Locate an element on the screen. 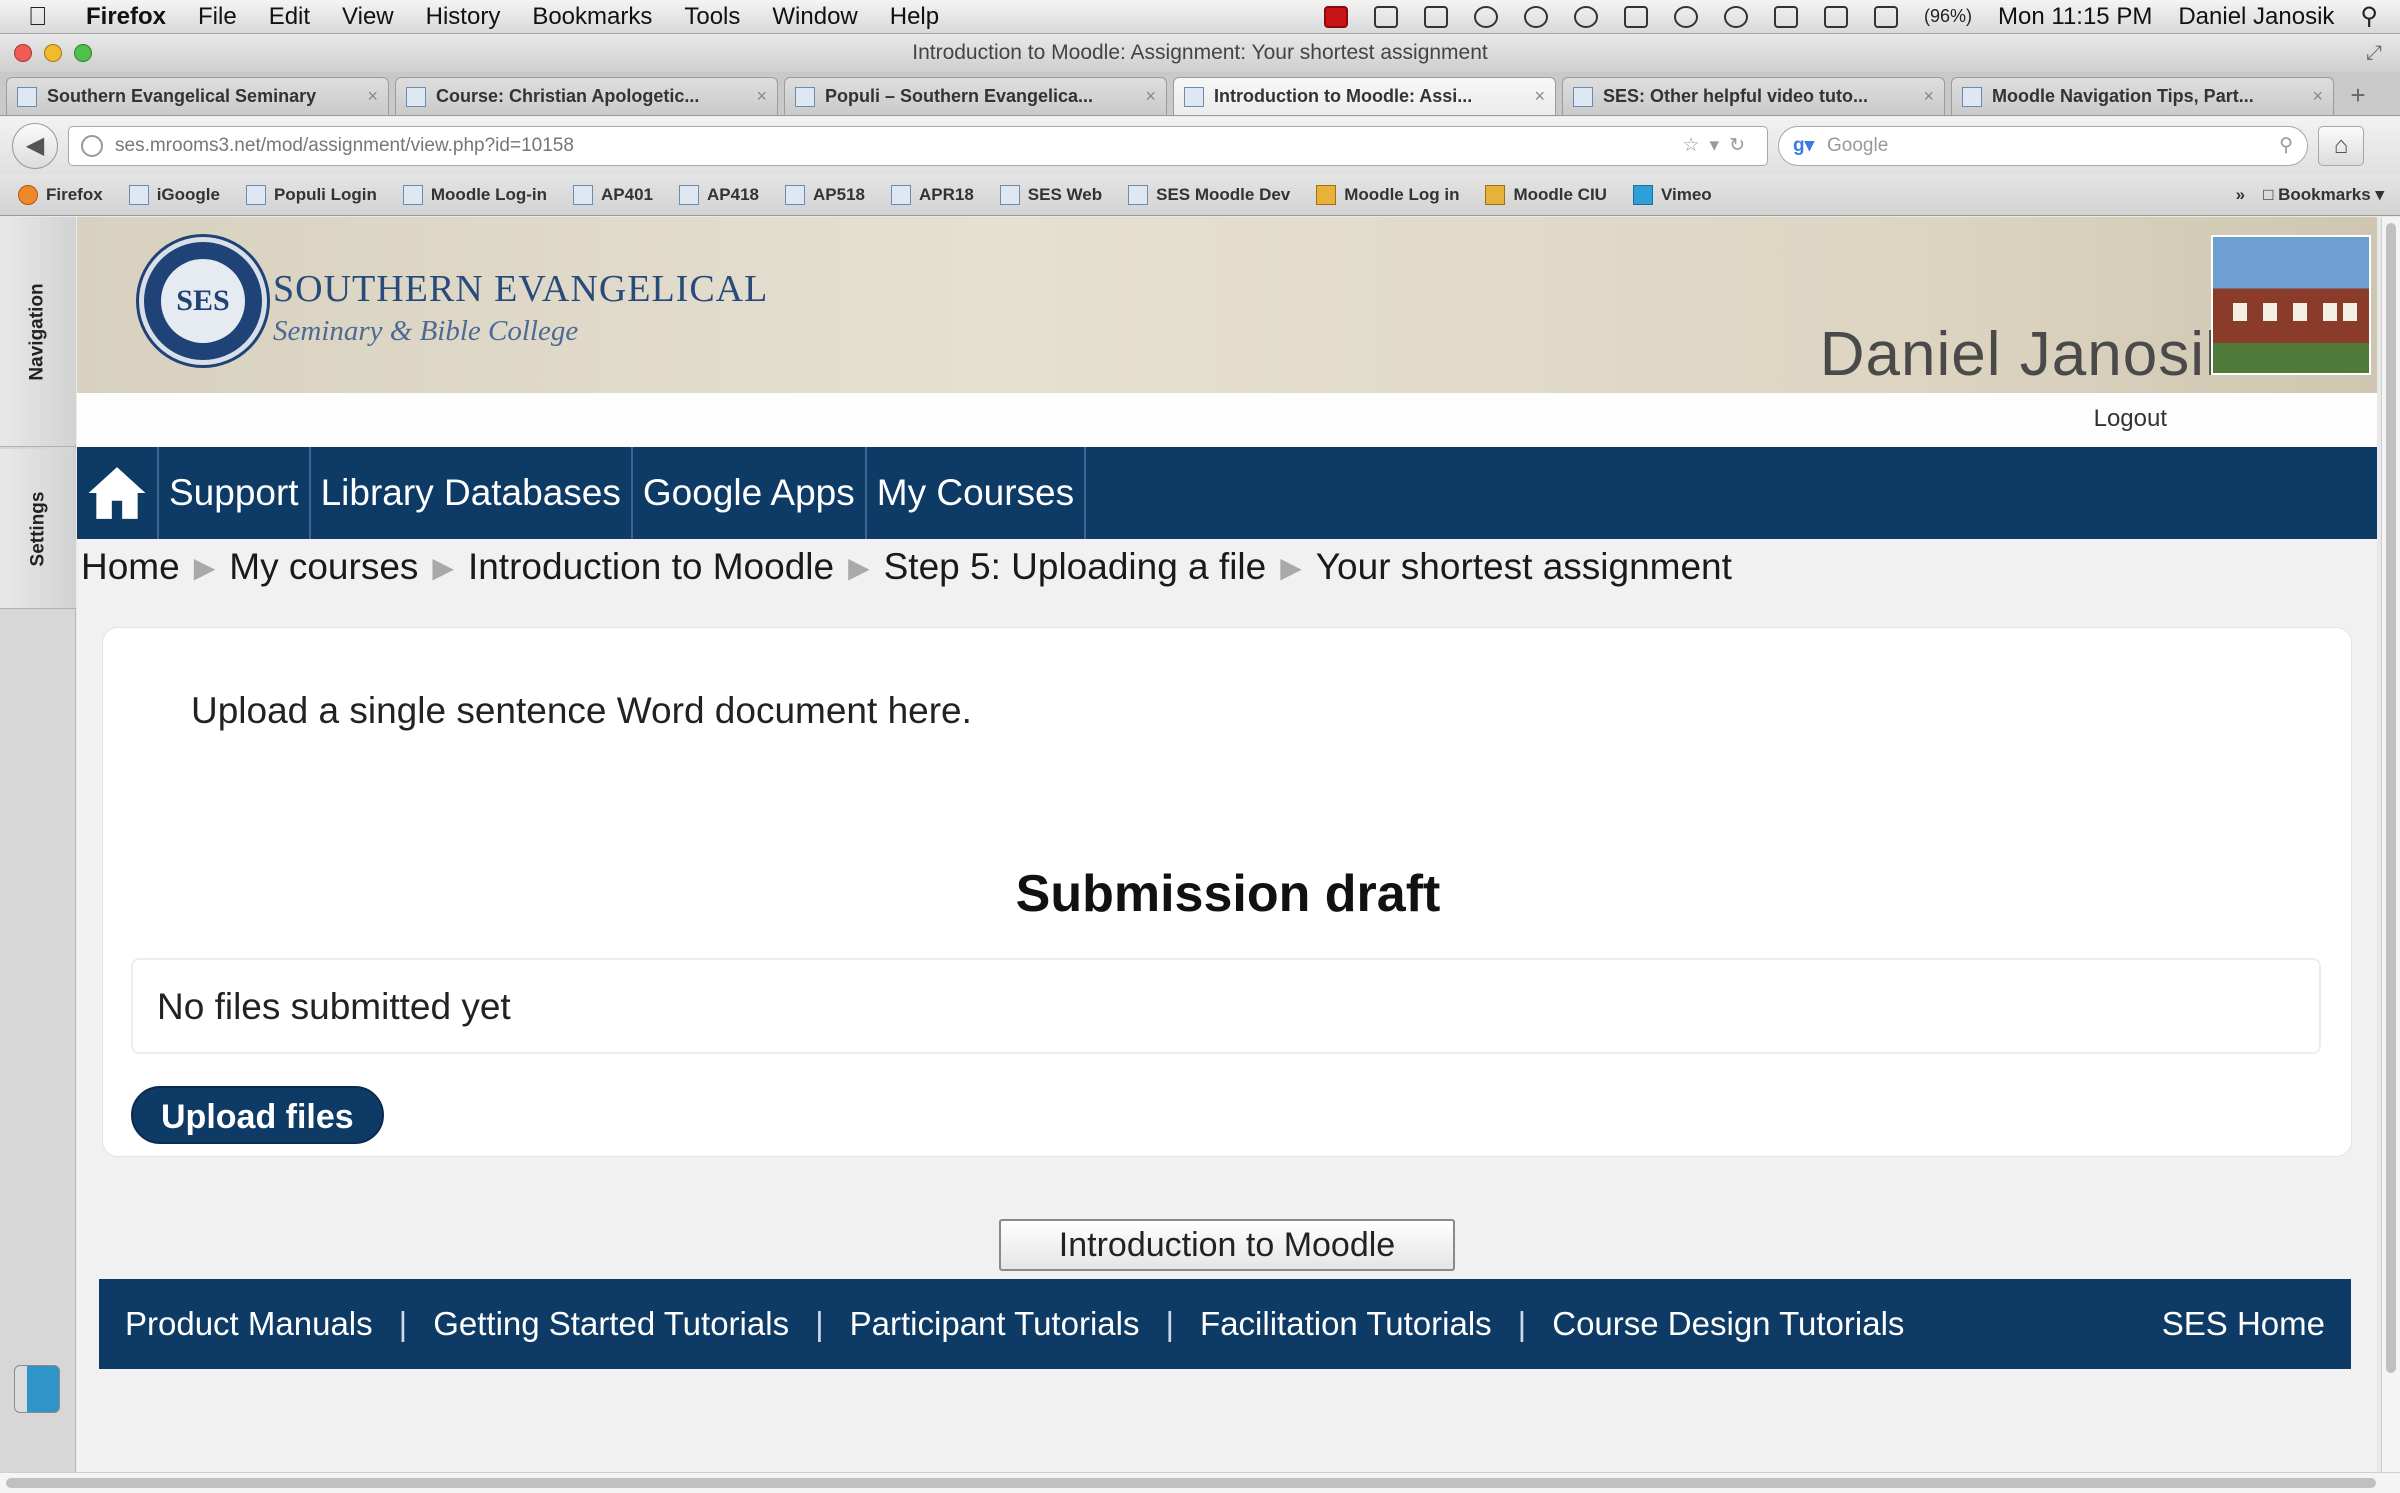  bookmark-igoogle: iGoogle is located at coordinates (174, 194).